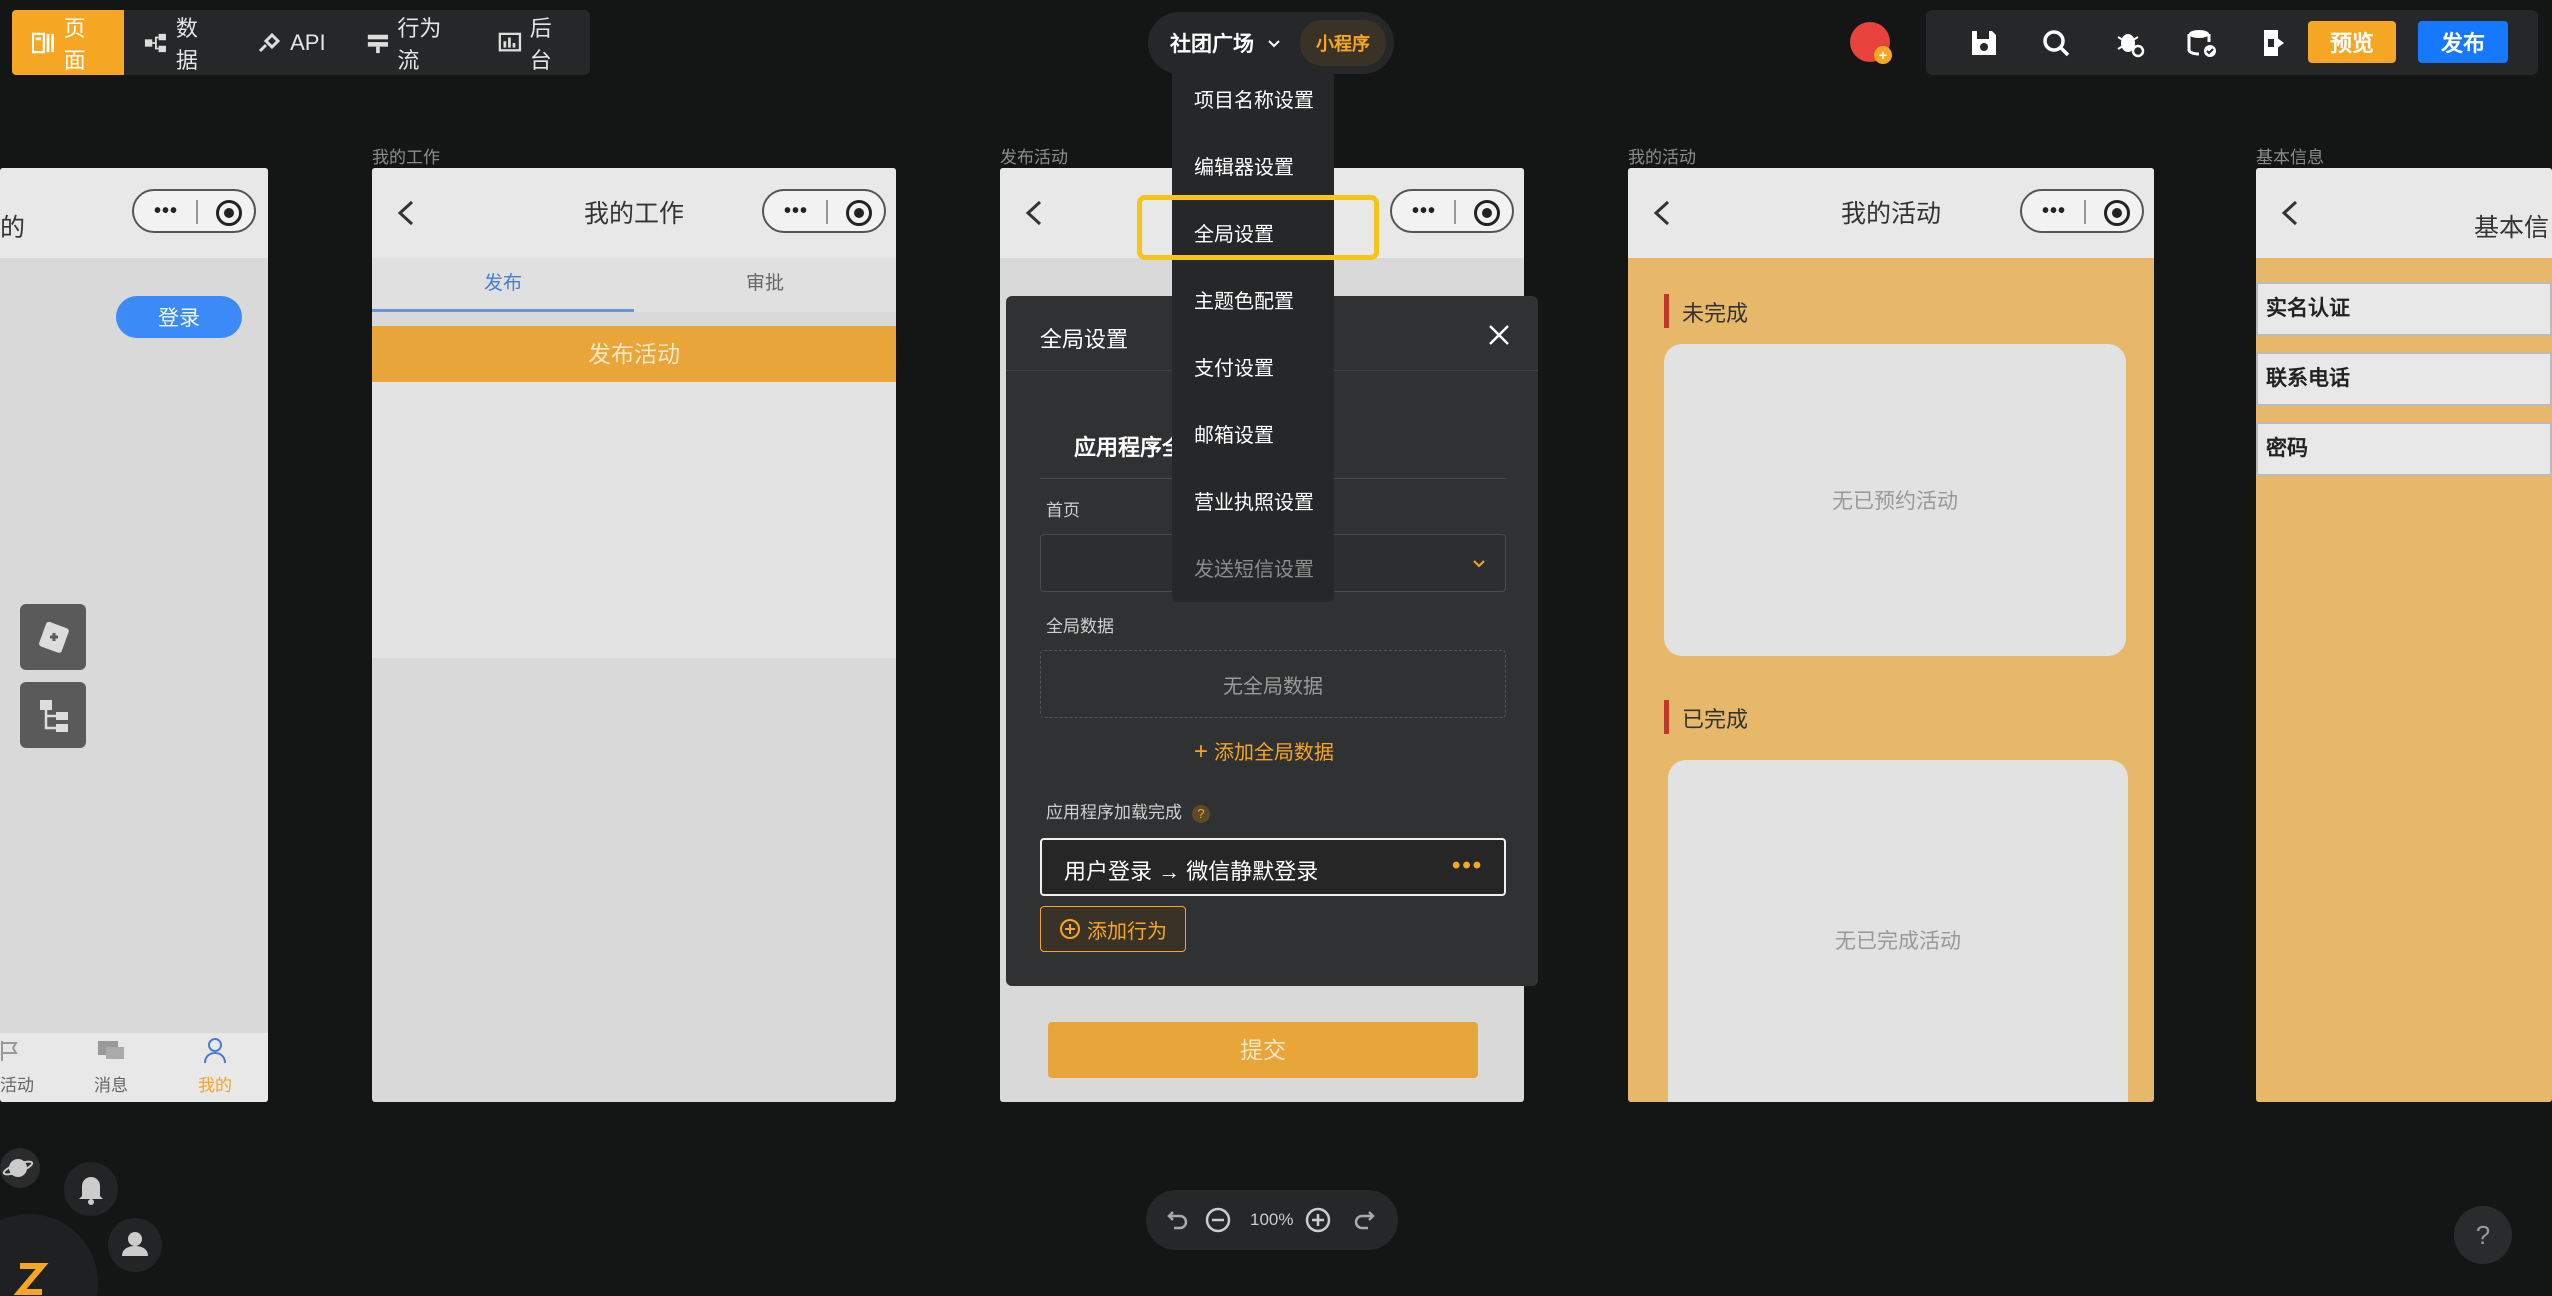 The image size is (2552, 1296). What do you see at coordinates (74, 44) in the screenshot?
I see `nav-pages-label: 页面` at bounding box center [74, 44].